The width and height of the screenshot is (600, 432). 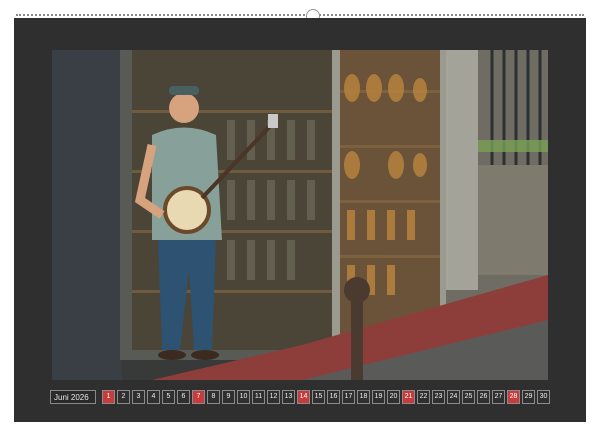 I want to click on window-mullion, so click(x=336, y=200).